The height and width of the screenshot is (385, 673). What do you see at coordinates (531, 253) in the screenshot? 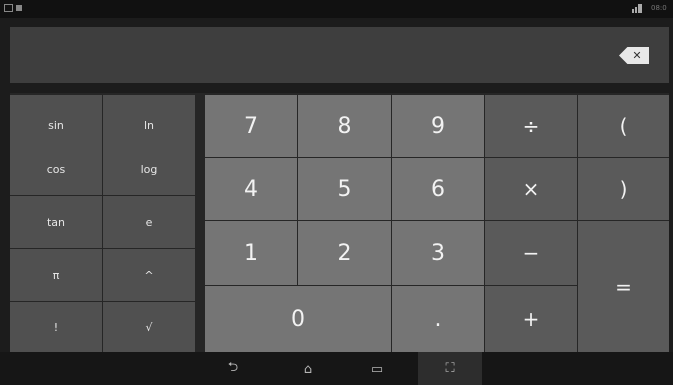
I see `subtract-button: −` at bounding box center [531, 253].